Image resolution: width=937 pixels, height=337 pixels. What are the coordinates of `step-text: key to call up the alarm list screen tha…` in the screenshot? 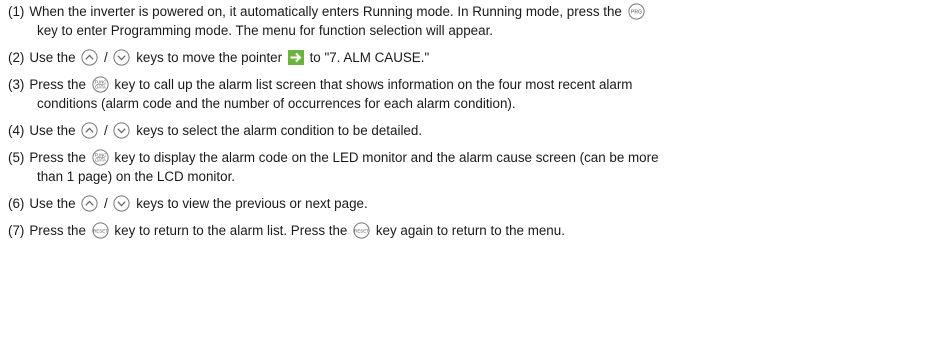 It's located at (373, 84).